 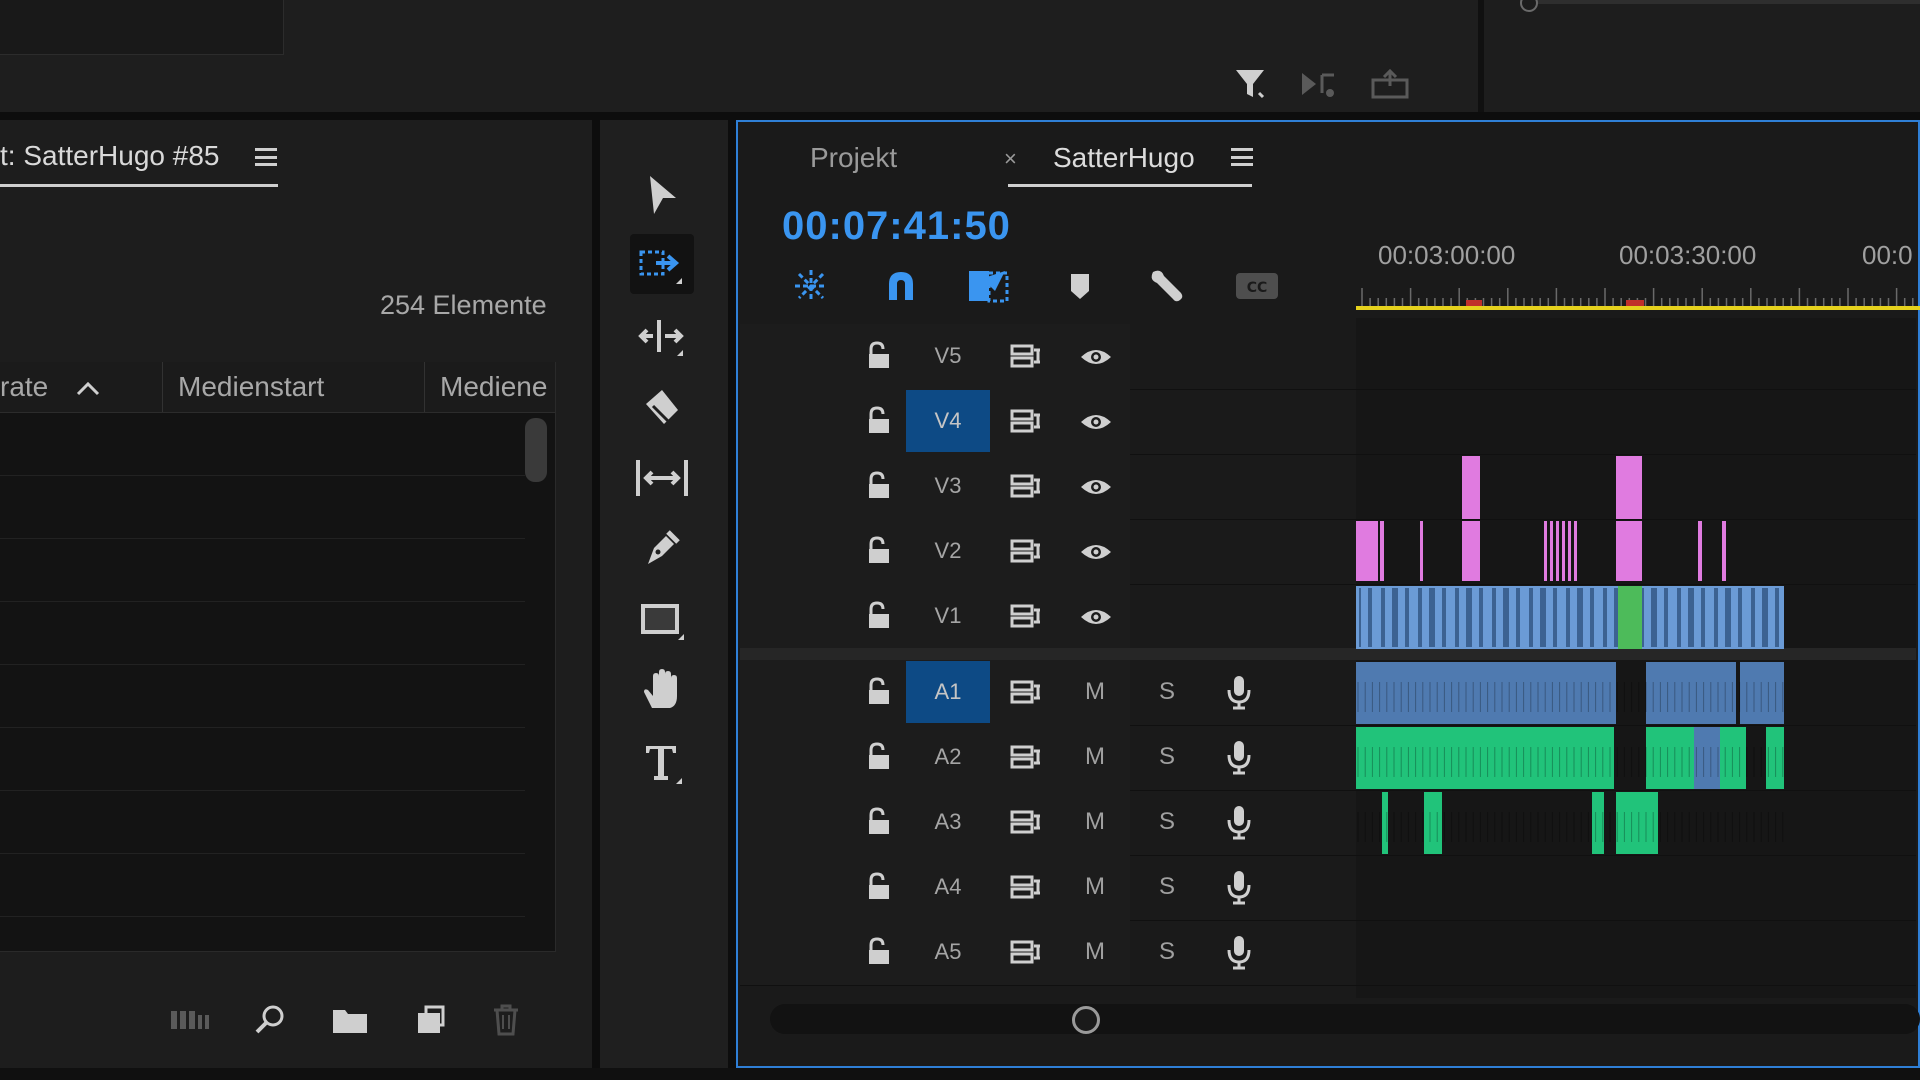 What do you see at coordinates (1257, 286) in the screenshot?
I see `captions-icon: CC` at bounding box center [1257, 286].